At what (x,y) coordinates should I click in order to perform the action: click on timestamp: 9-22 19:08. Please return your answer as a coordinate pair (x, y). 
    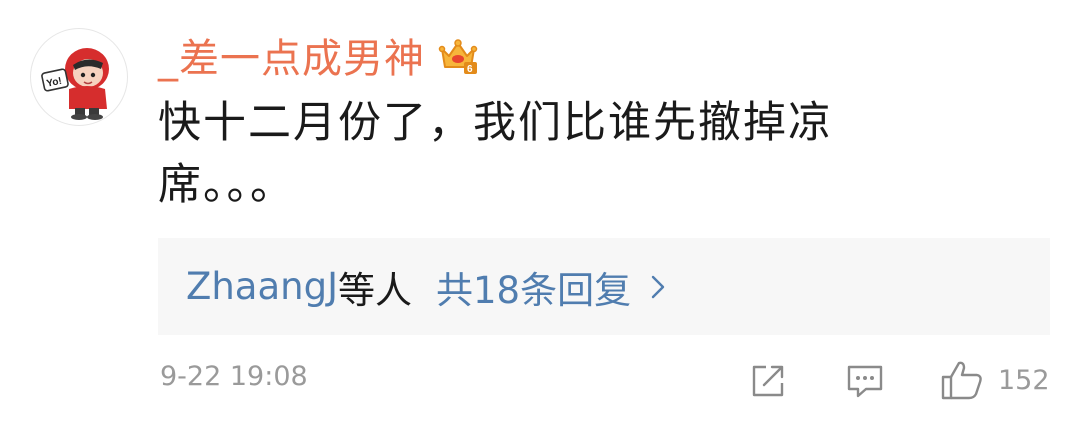
    Looking at the image, I should click on (234, 376).